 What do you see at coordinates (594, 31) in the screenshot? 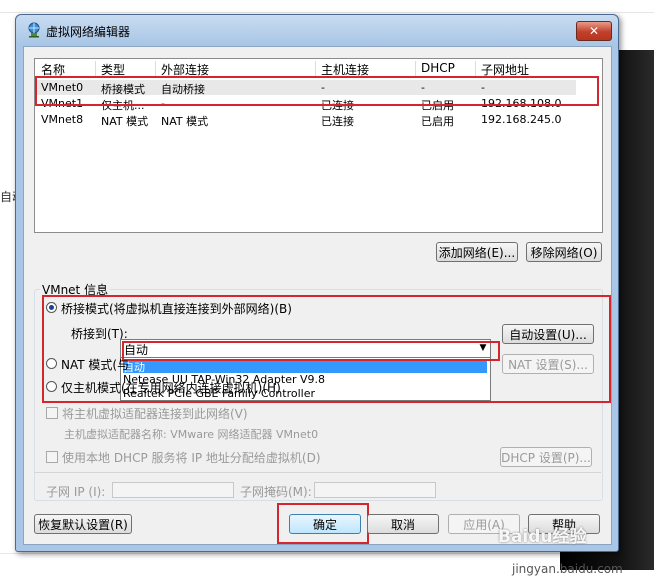
I see `close-button: ✕` at bounding box center [594, 31].